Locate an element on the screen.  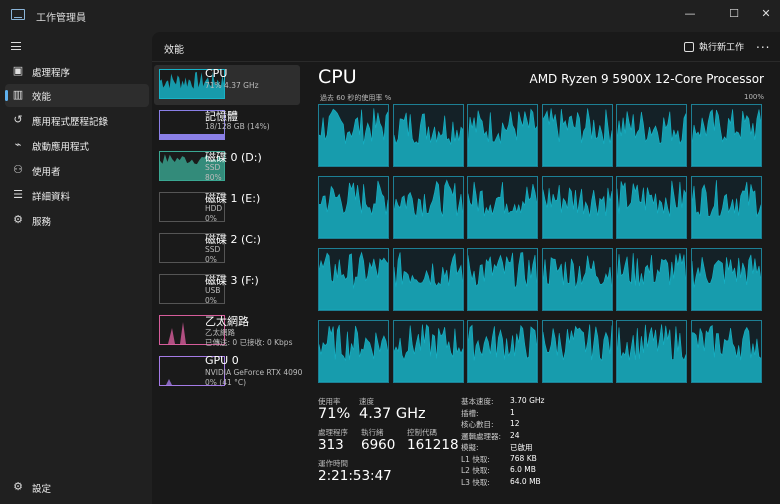
sidebar-item-label: 詳細資料 is located at coordinates (51, 197).